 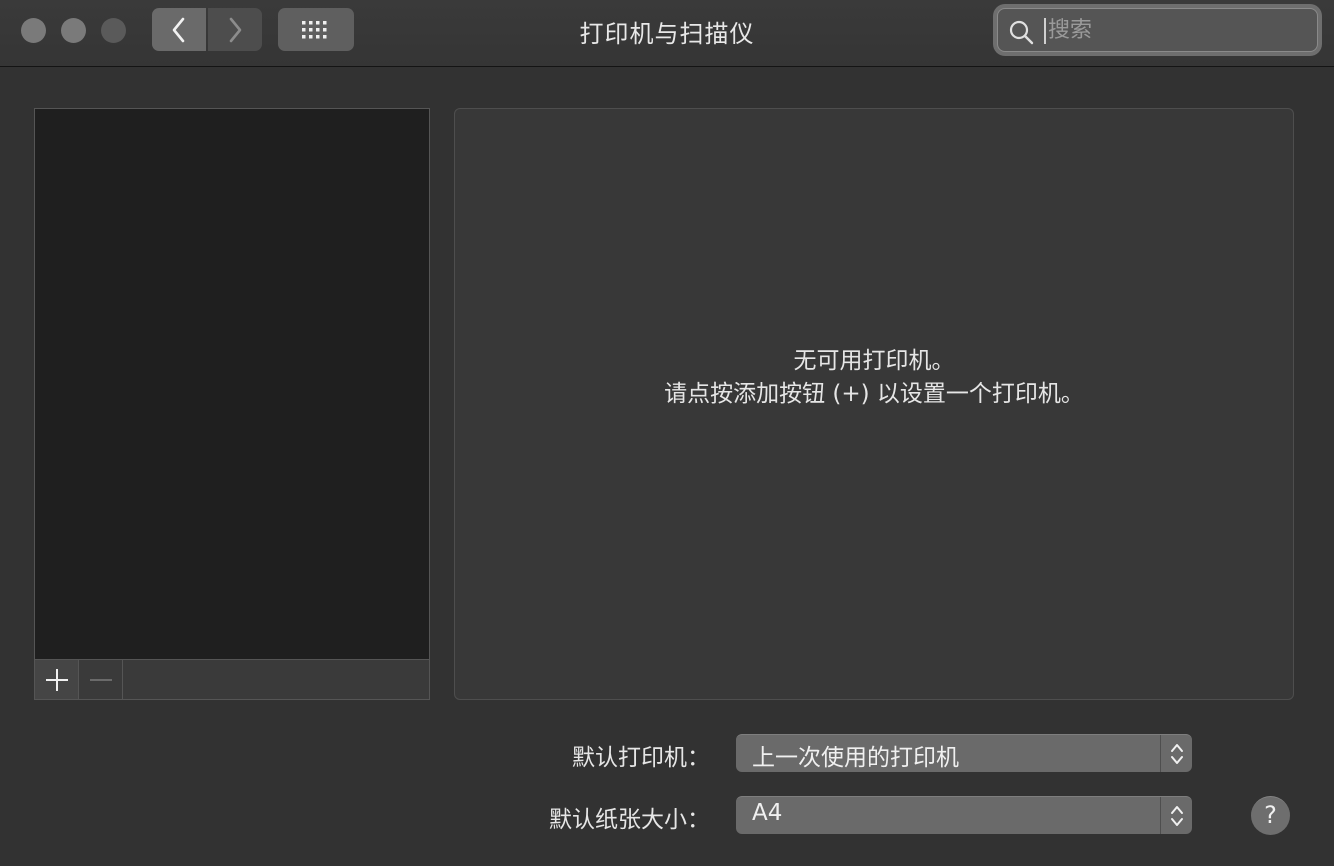 I want to click on default-printer-popup: 上一次使用的打印机, so click(x=964, y=753).